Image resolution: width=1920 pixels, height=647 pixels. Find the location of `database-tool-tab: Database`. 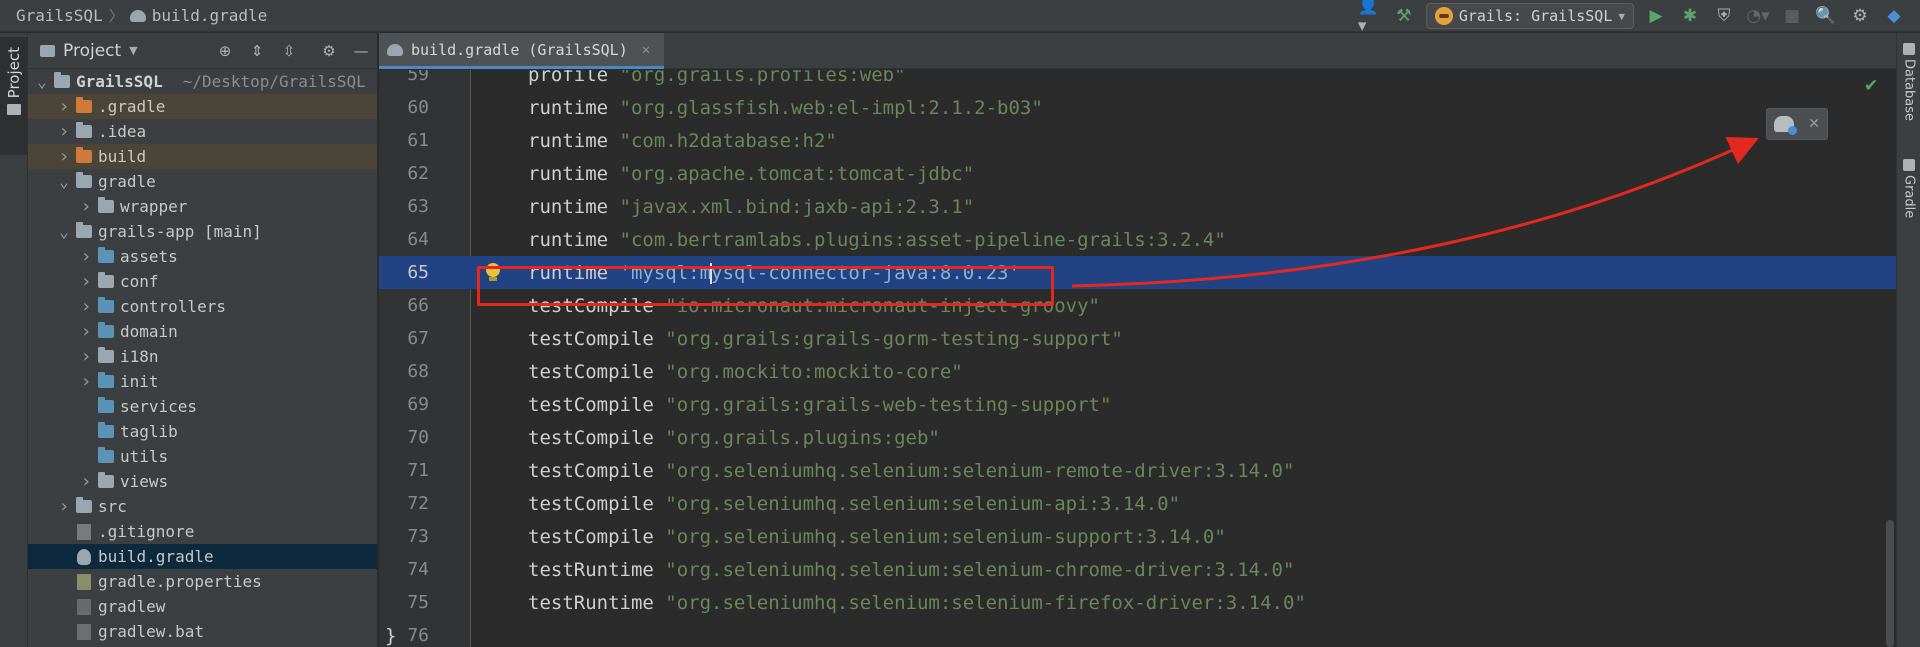

database-tool-tab: Database is located at coordinates (1908, 80).